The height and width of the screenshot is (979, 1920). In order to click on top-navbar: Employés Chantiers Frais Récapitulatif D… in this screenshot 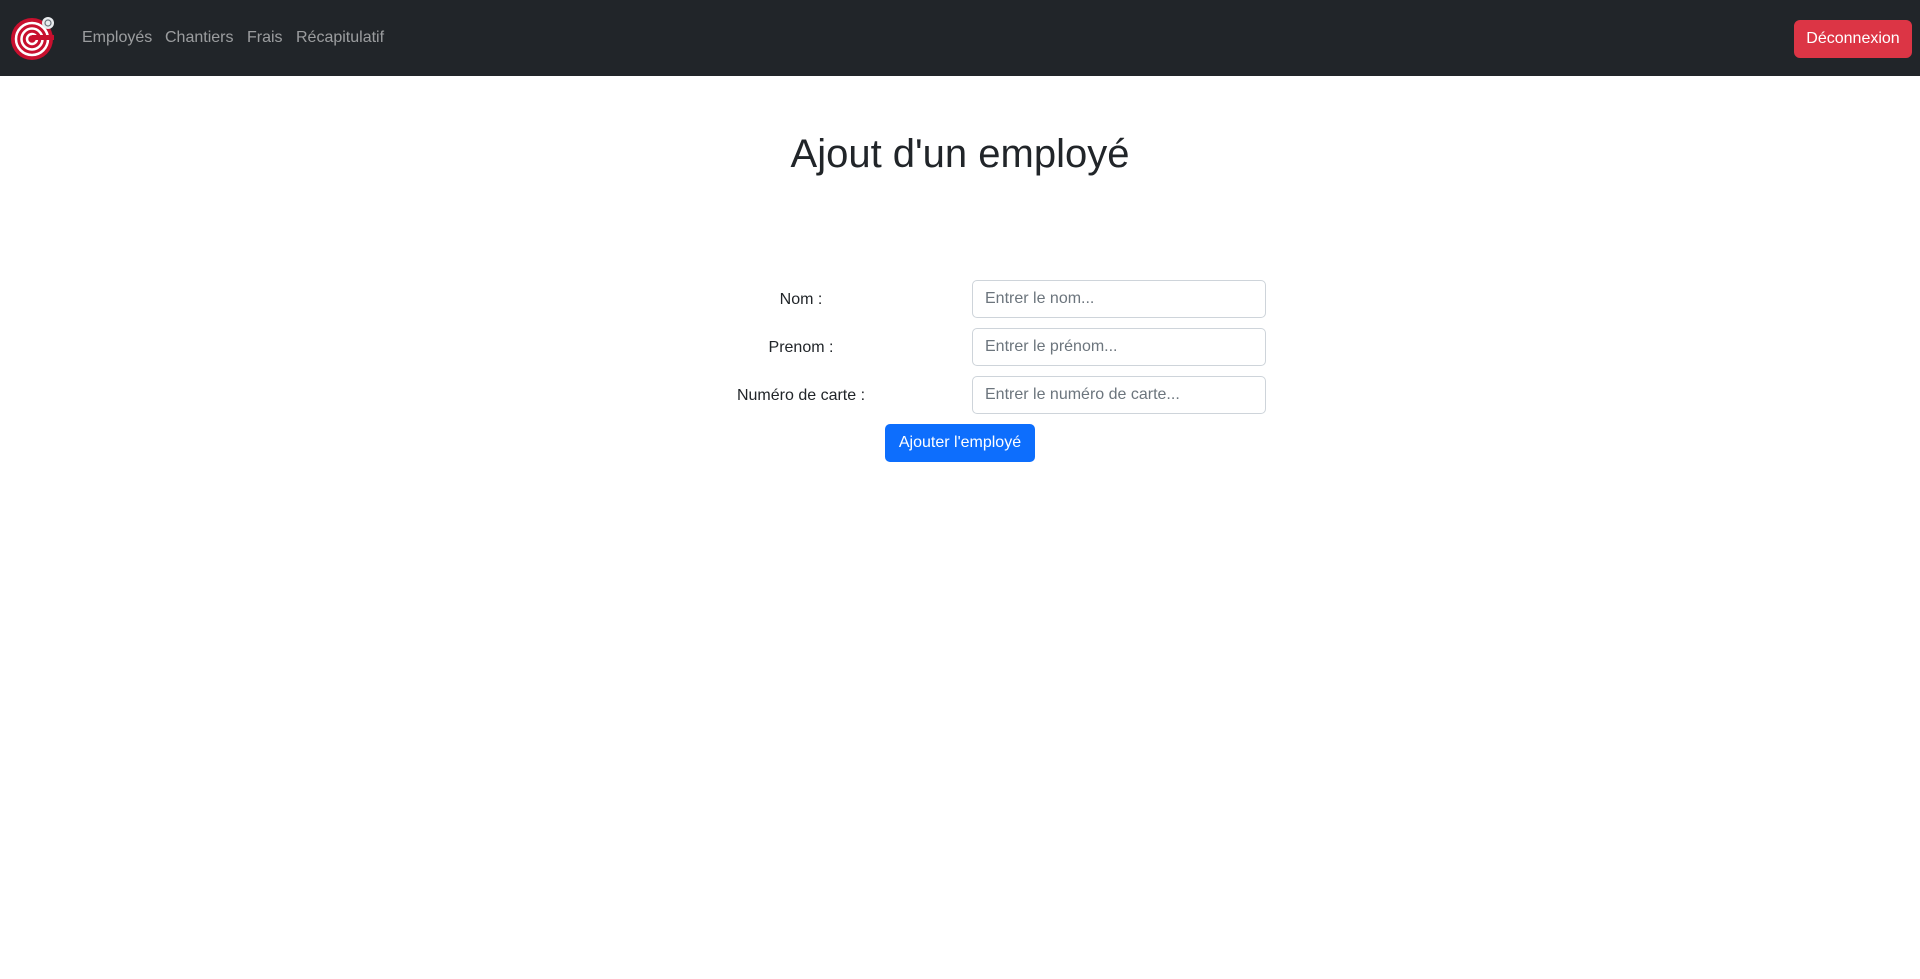, I will do `click(960, 38)`.